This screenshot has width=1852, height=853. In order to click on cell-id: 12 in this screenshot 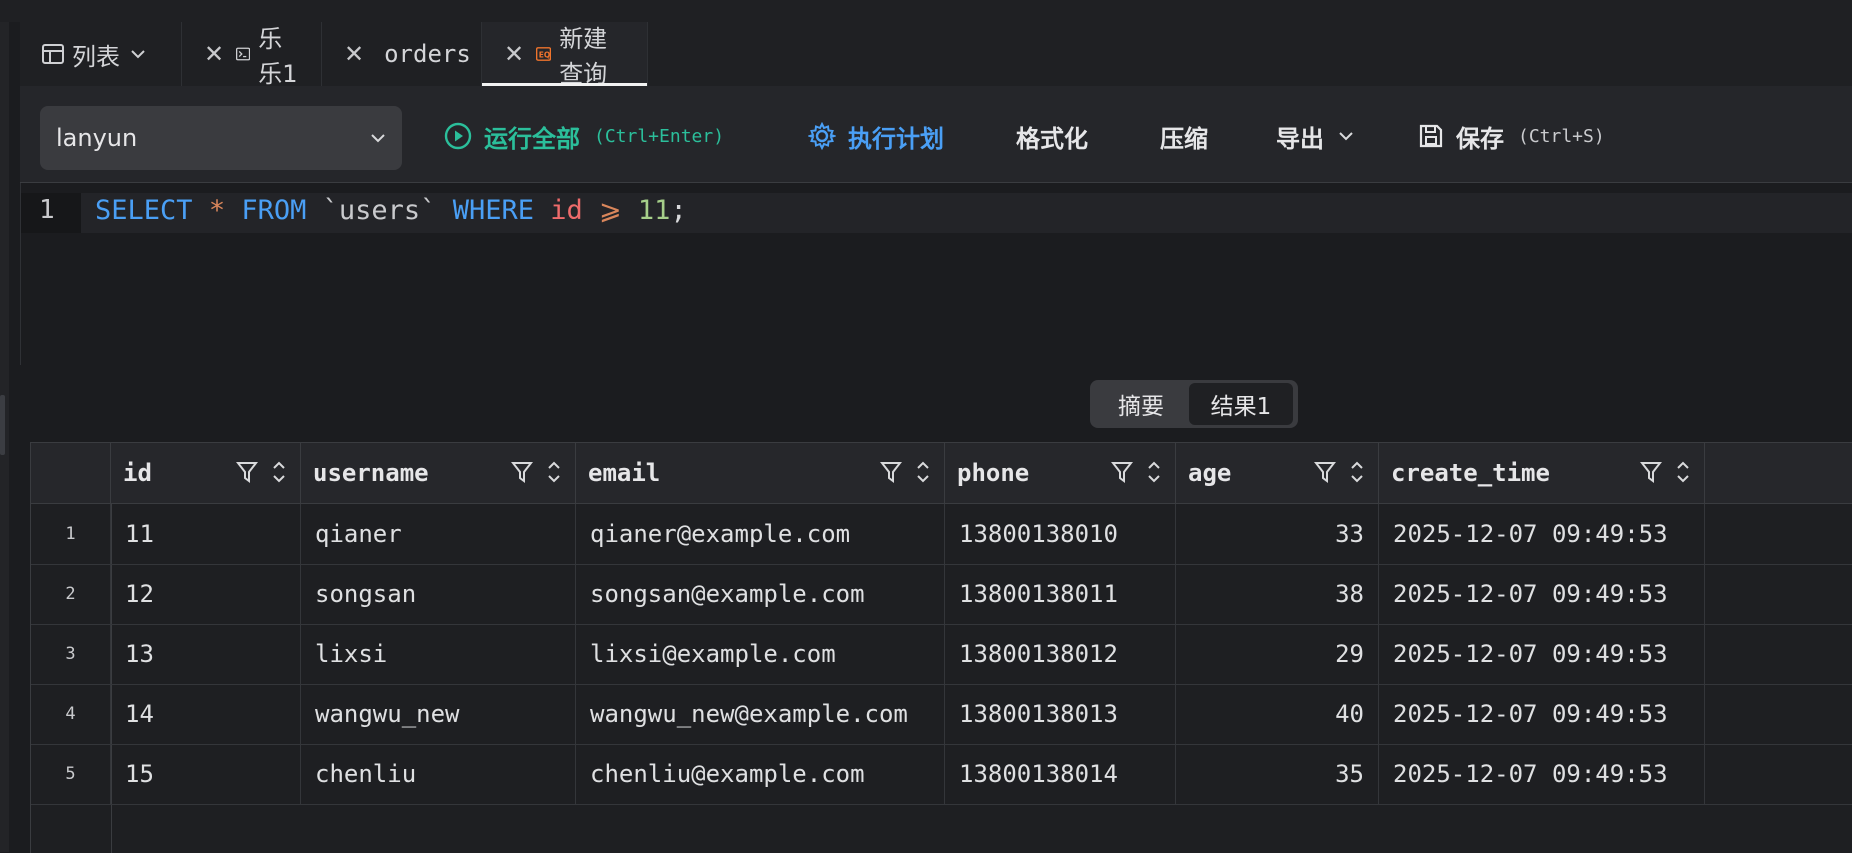, I will do `click(206, 594)`.